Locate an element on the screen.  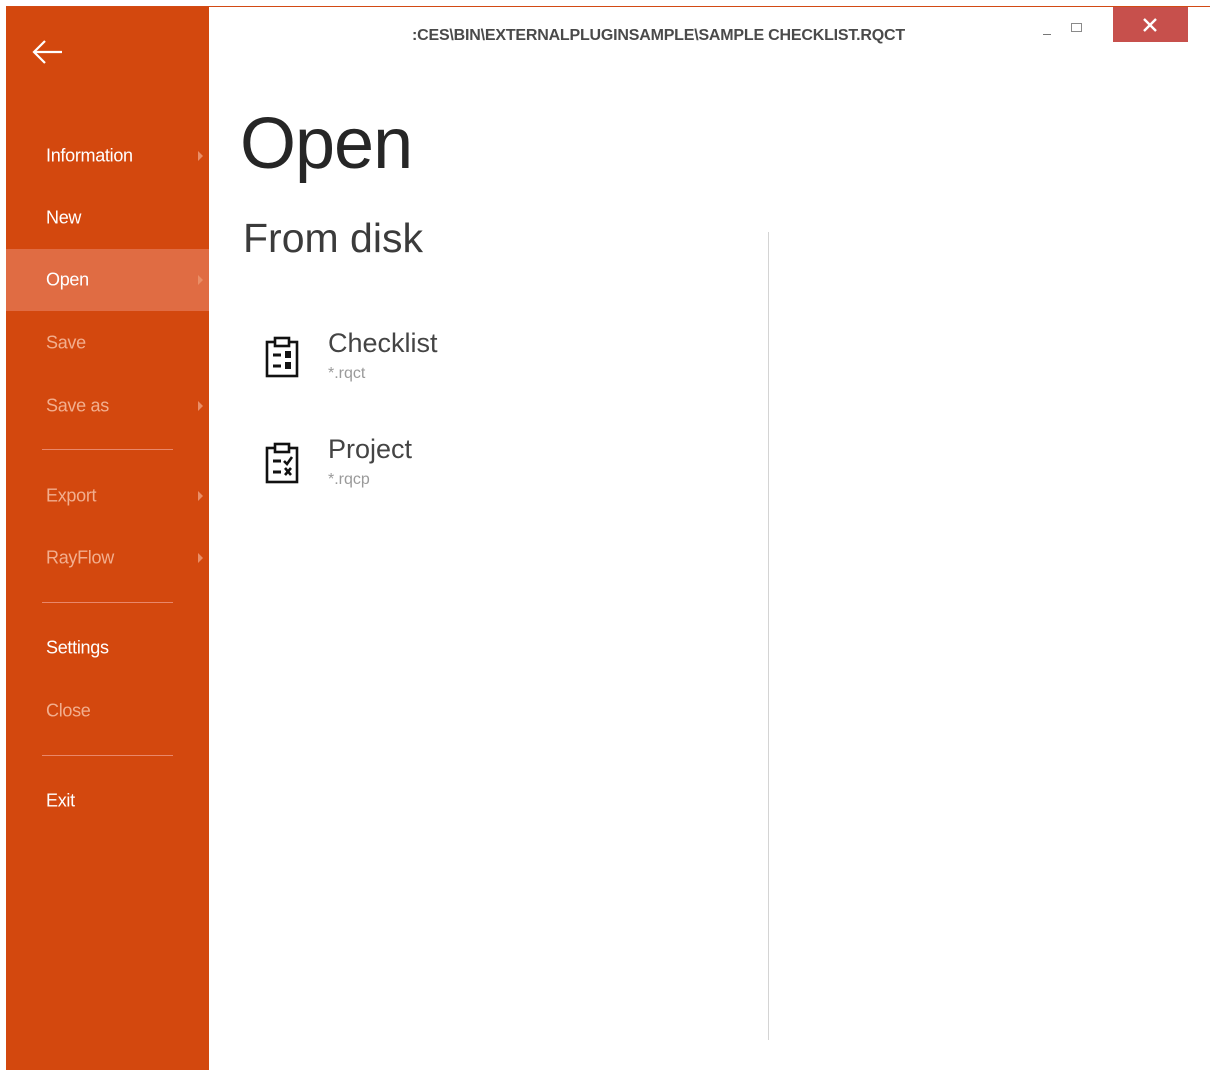
maximize-icon is located at coordinates (1076, 27).